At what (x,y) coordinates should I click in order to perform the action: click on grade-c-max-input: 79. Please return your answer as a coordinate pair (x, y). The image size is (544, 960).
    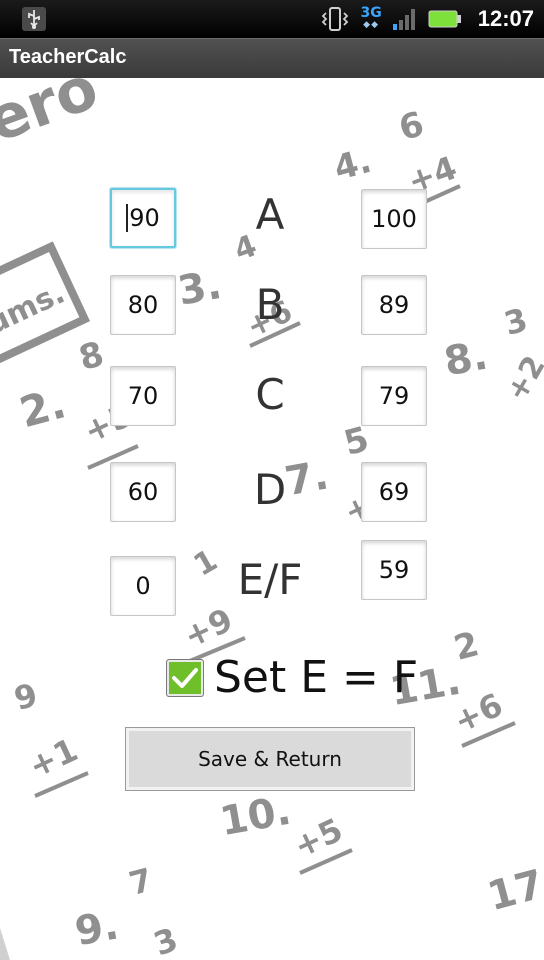
    Looking at the image, I should click on (394, 396).